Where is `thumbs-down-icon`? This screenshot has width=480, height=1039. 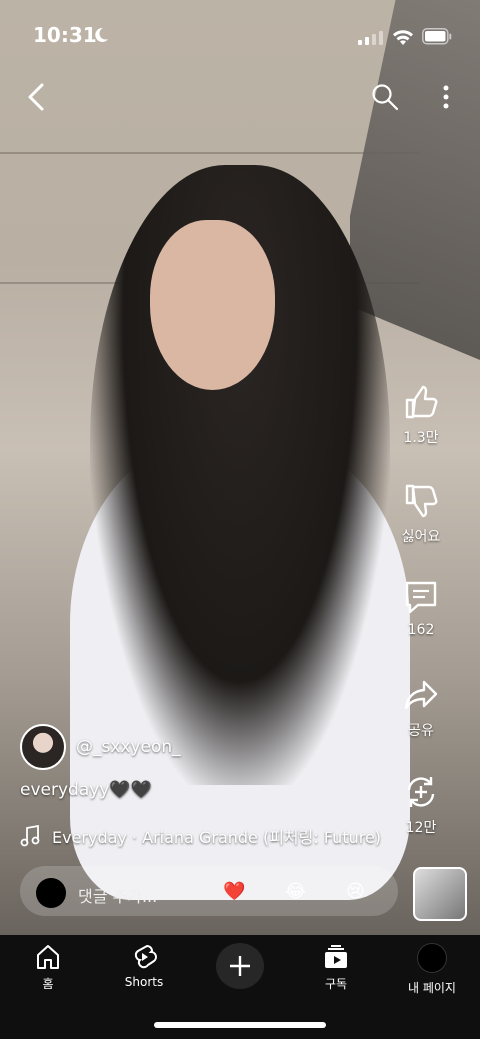 thumbs-down-icon is located at coordinates (421, 501).